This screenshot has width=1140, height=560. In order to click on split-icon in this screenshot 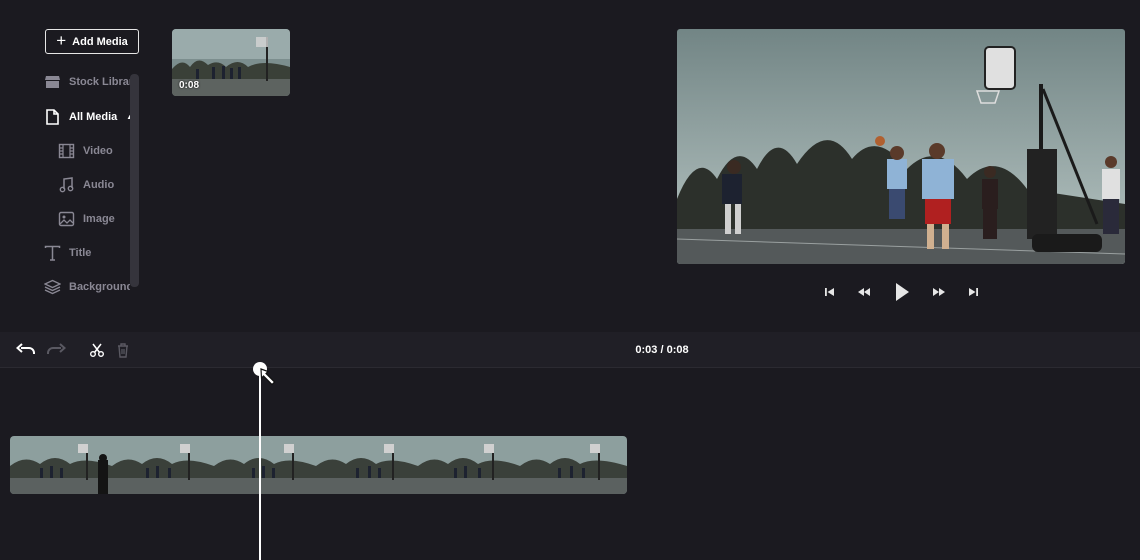, I will do `click(97, 350)`.